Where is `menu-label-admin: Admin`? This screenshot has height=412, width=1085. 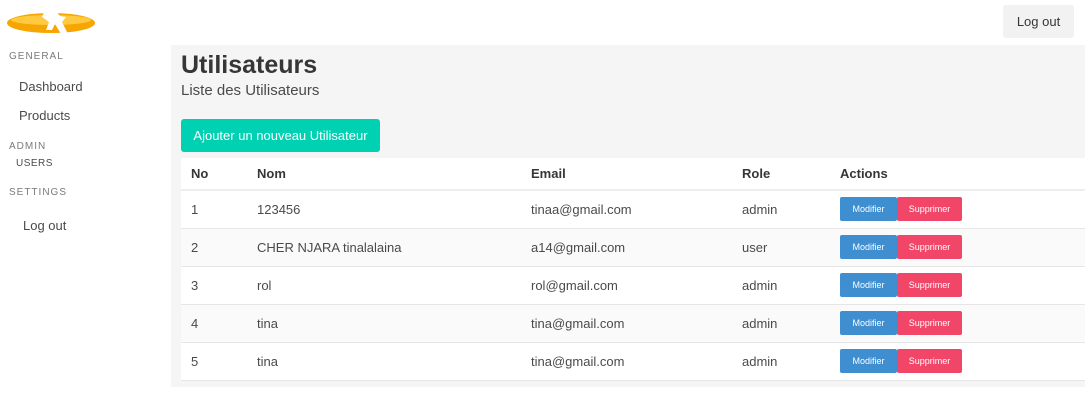 menu-label-admin: Admin is located at coordinates (28, 146).